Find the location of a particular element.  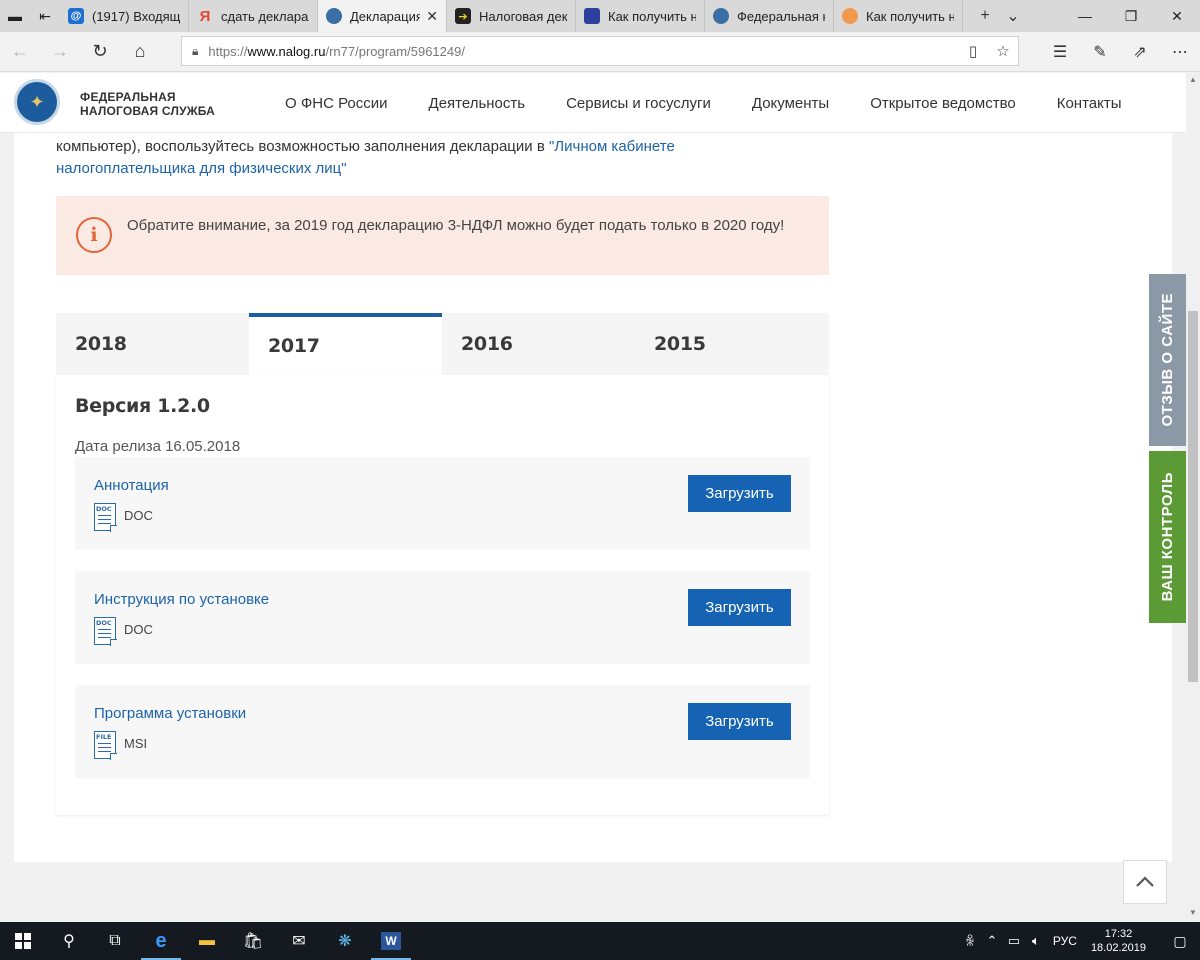

doc-file-icon: DOC is located at coordinates (105, 631).